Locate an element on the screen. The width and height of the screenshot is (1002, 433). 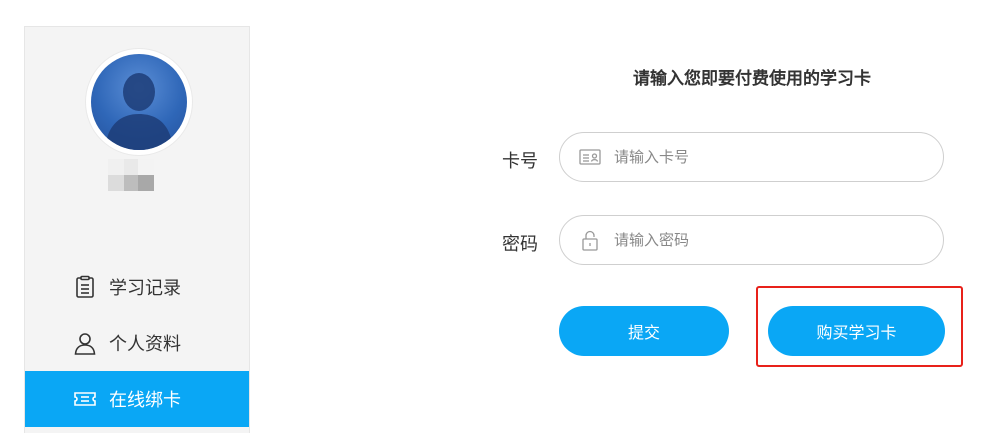
form-title: 请输入您即要付费使用的学习卡 is located at coordinates (752, 79).